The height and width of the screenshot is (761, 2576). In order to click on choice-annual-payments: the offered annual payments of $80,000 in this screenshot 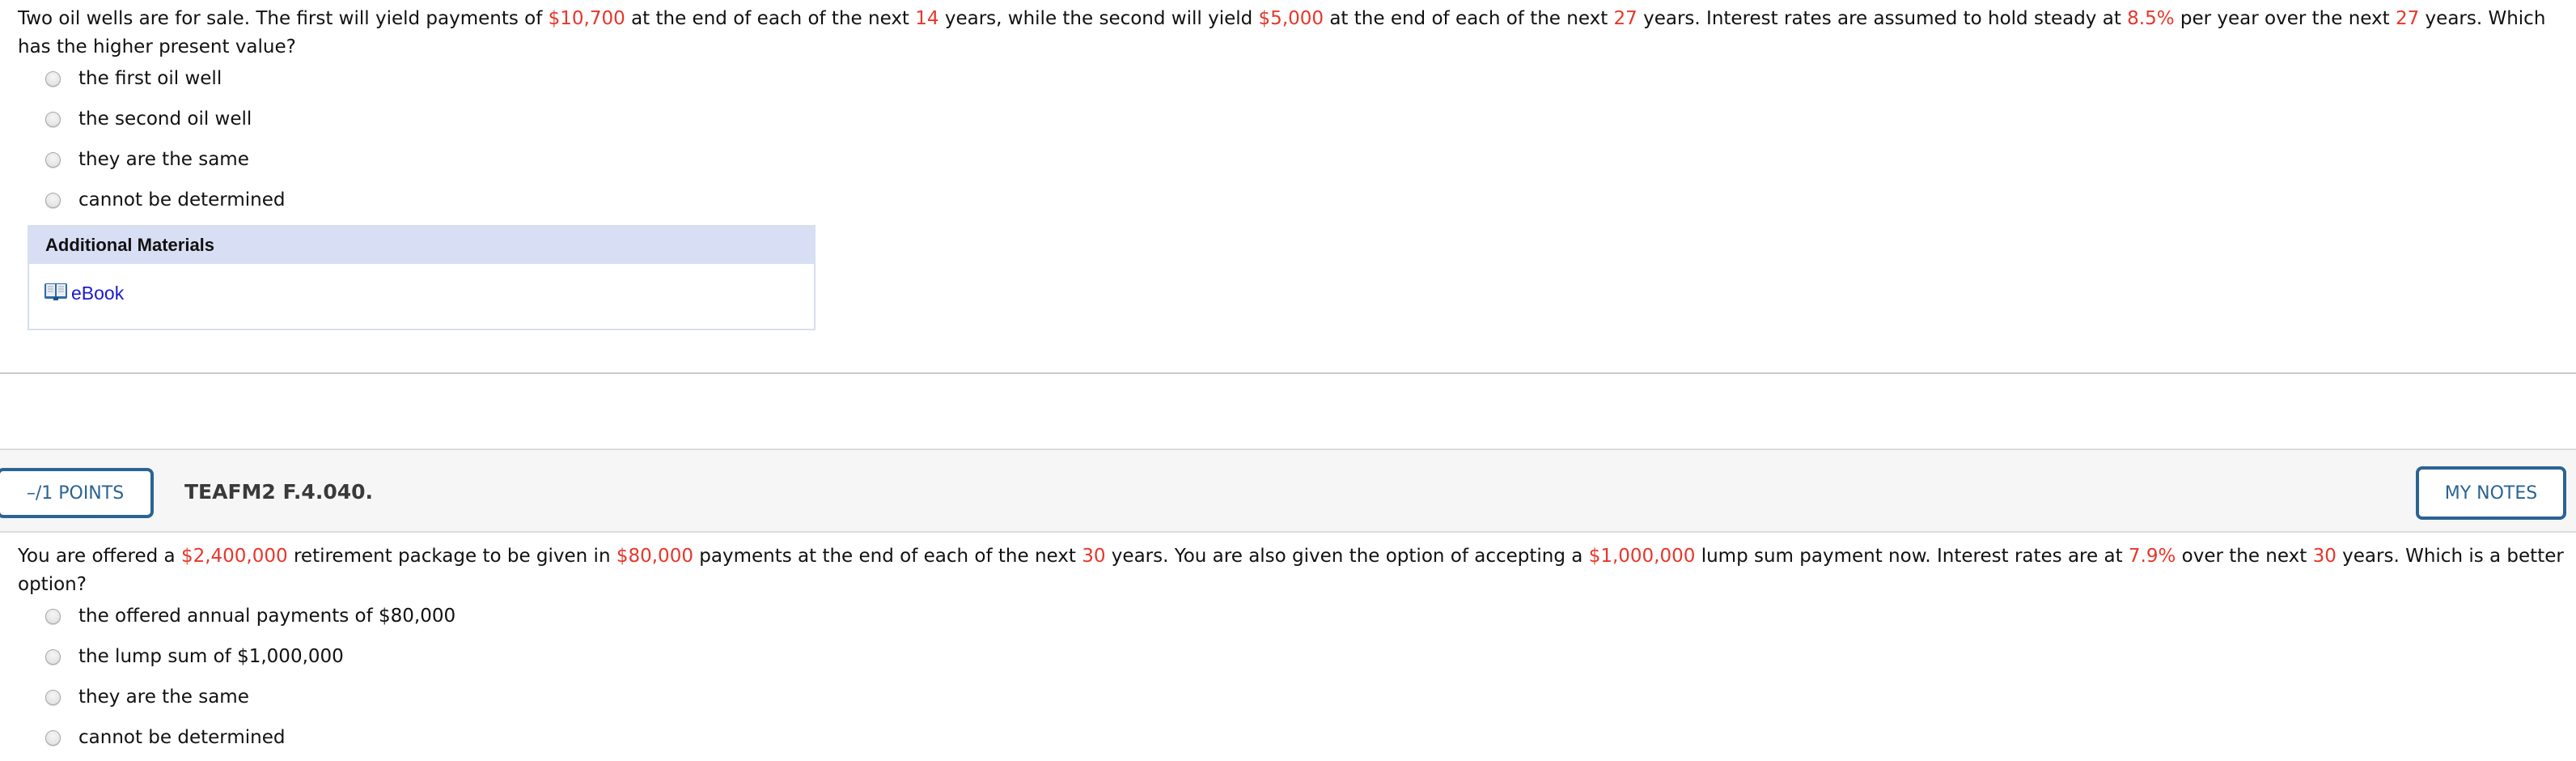, I will do `click(250, 616)`.